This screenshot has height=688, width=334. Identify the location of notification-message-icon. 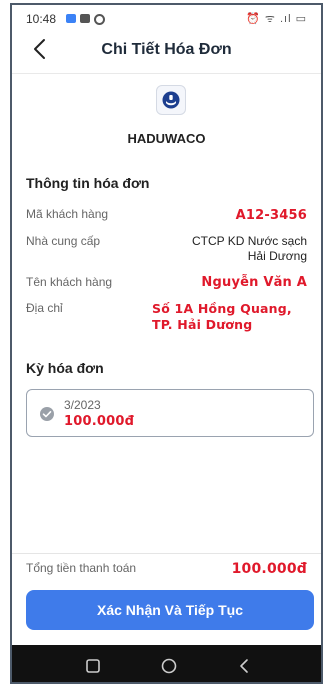
(85, 18).